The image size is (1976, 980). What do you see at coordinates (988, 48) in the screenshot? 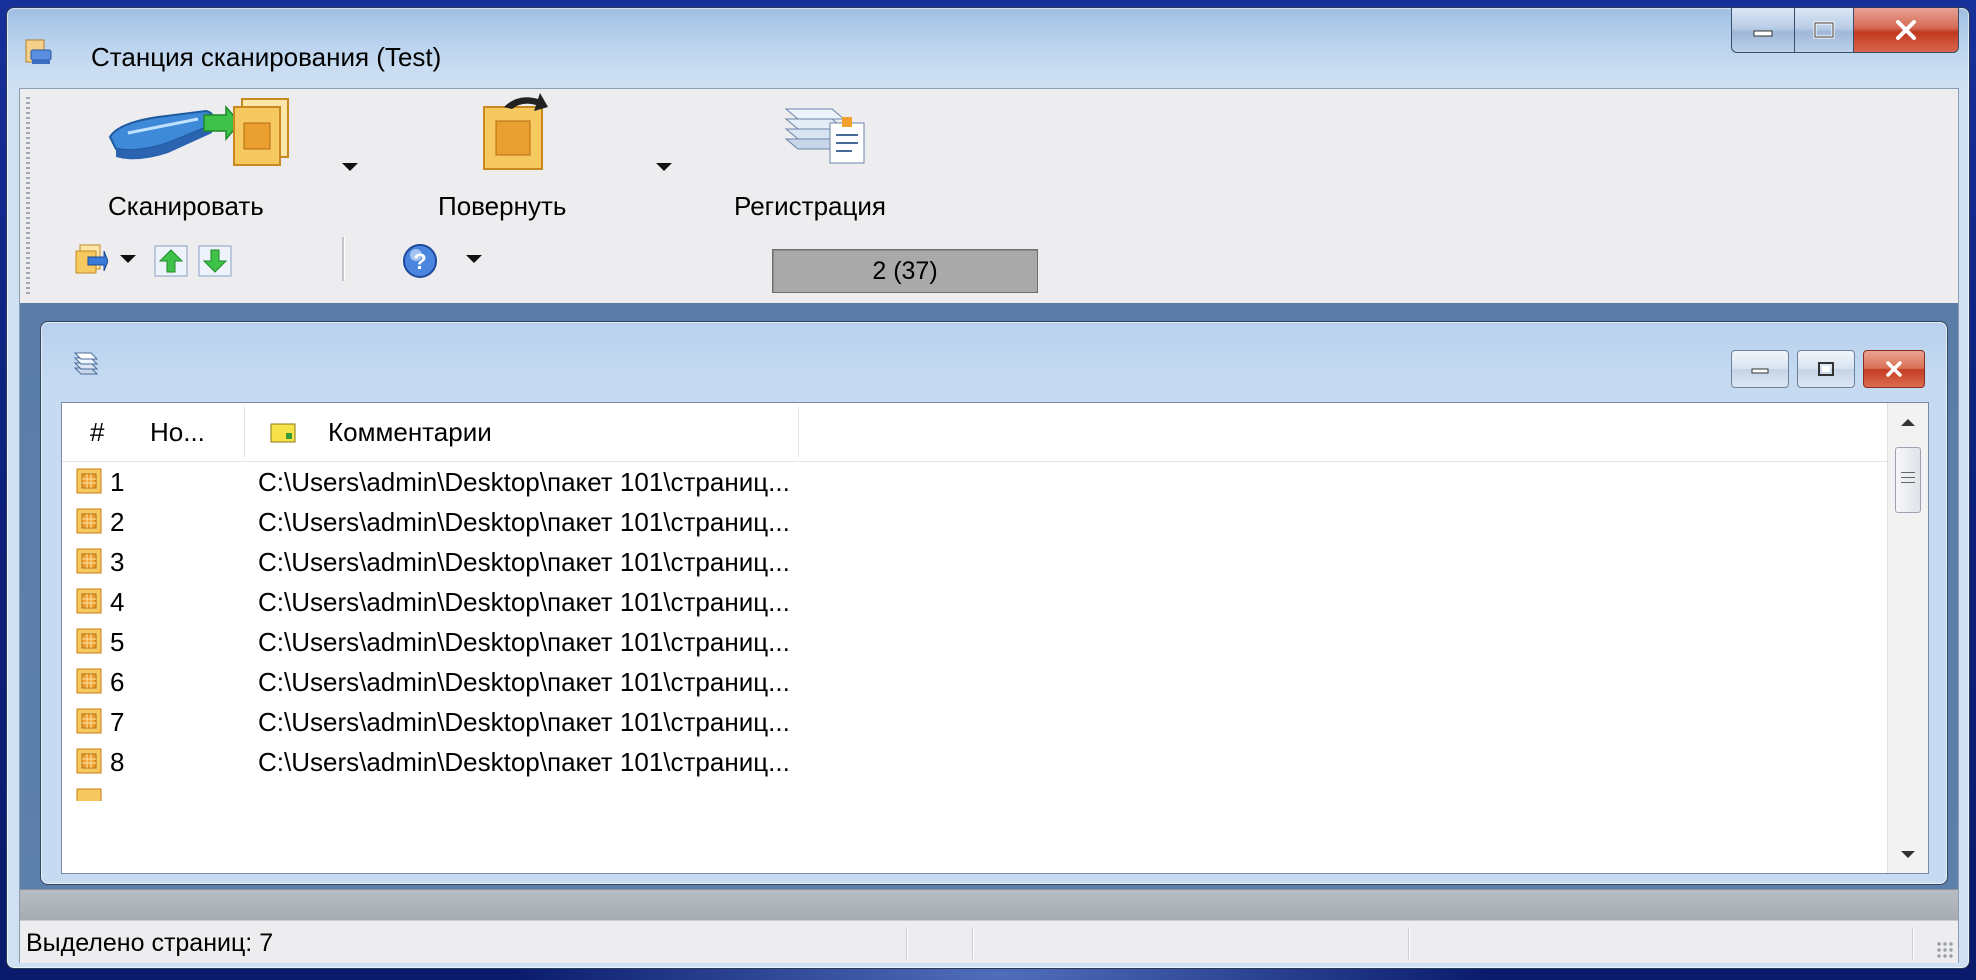
I see `title-bar: Станция сканирования (Test)` at bounding box center [988, 48].